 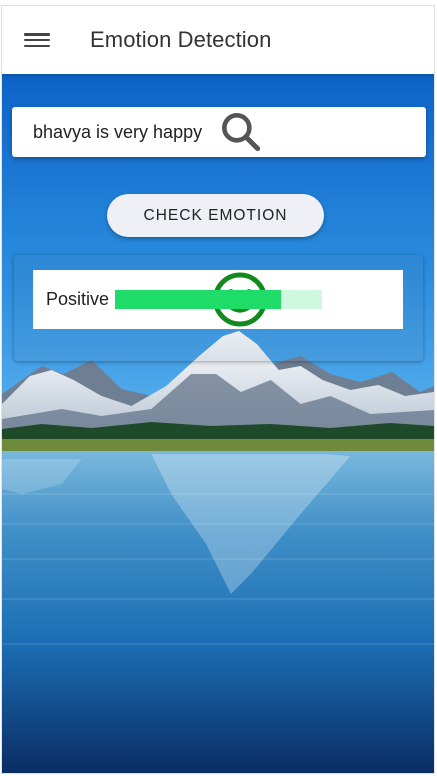 I want to click on result-card: Positive, so click(x=218, y=299).